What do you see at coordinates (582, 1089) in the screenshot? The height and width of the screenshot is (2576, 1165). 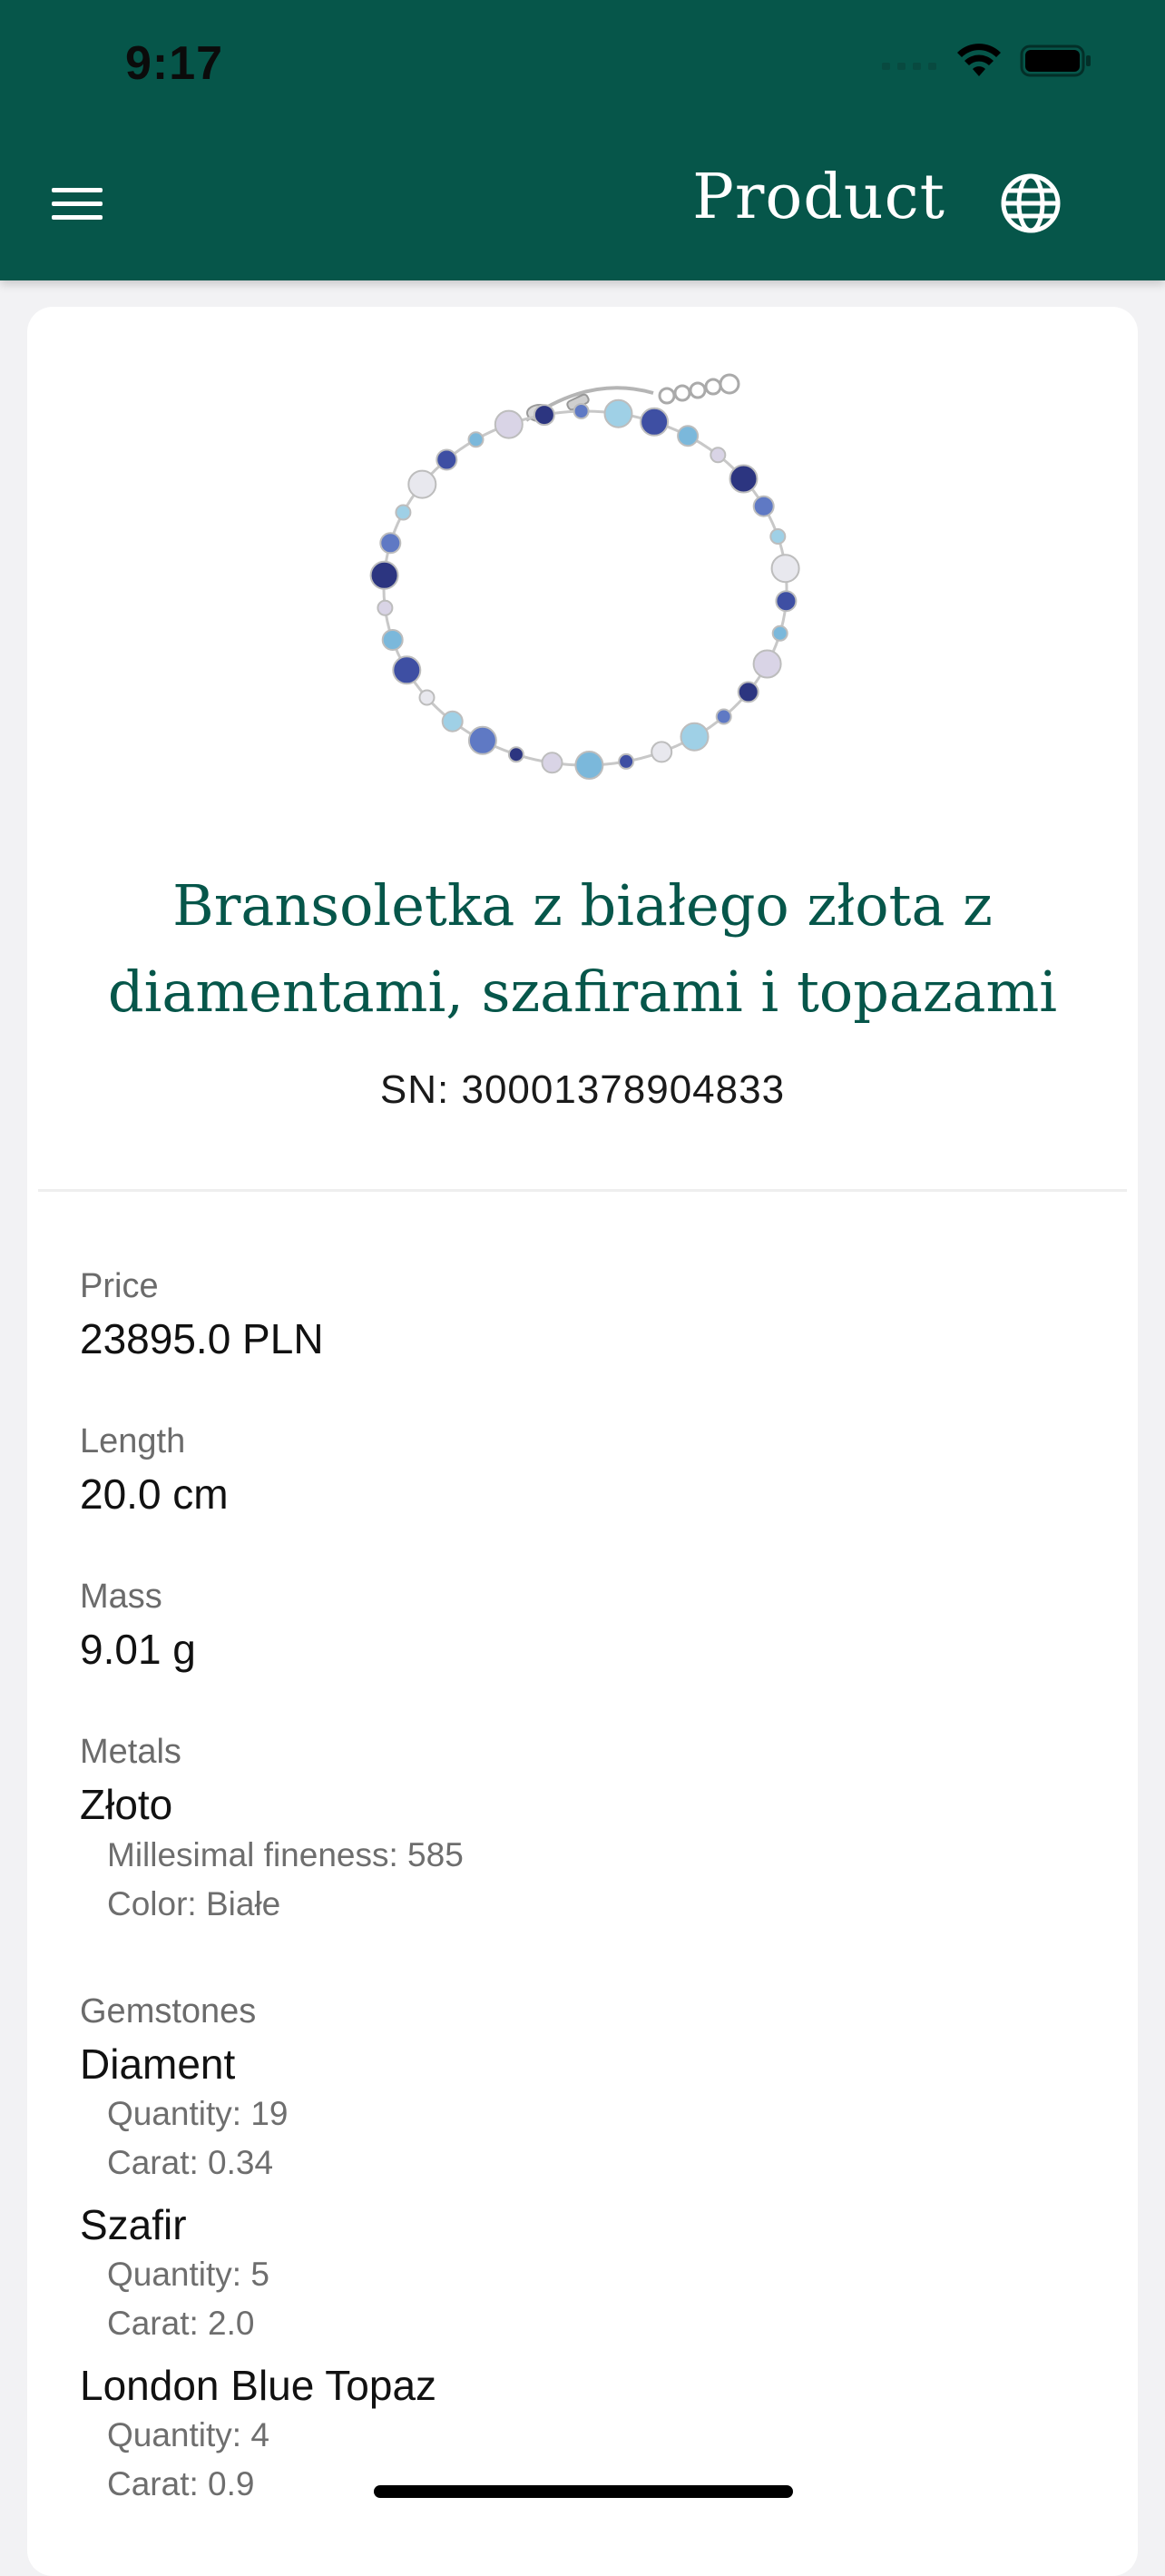 I see `serial-number: SN: 30001378904833` at bounding box center [582, 1089].